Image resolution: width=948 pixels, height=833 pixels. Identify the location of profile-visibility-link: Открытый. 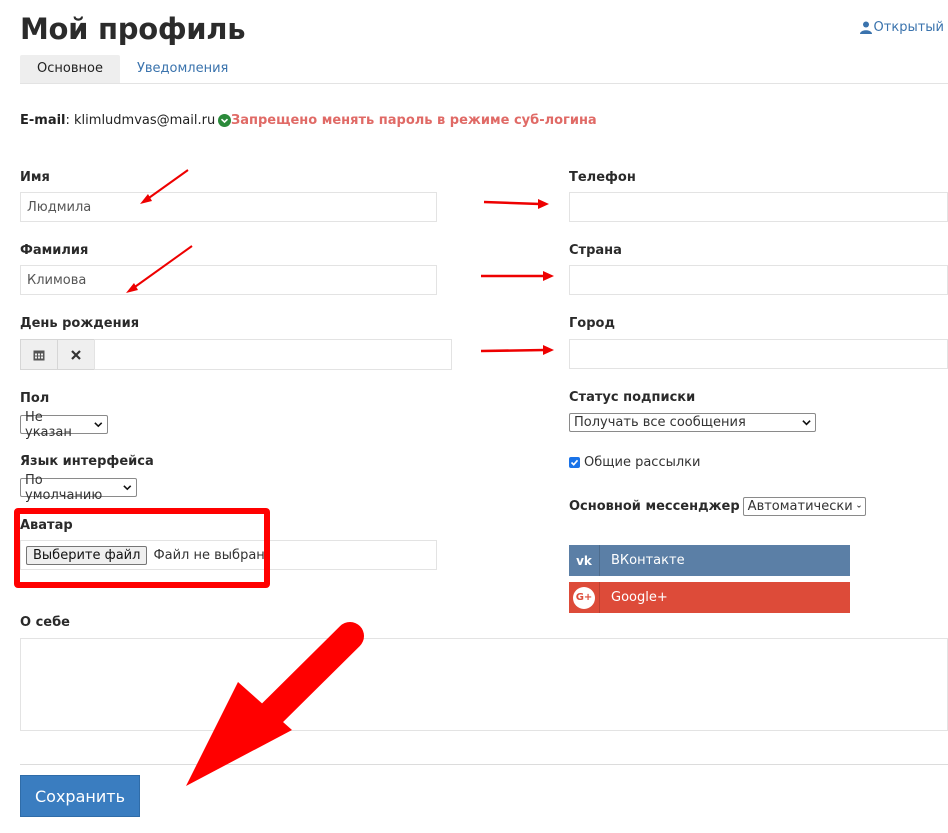
(901, 27).